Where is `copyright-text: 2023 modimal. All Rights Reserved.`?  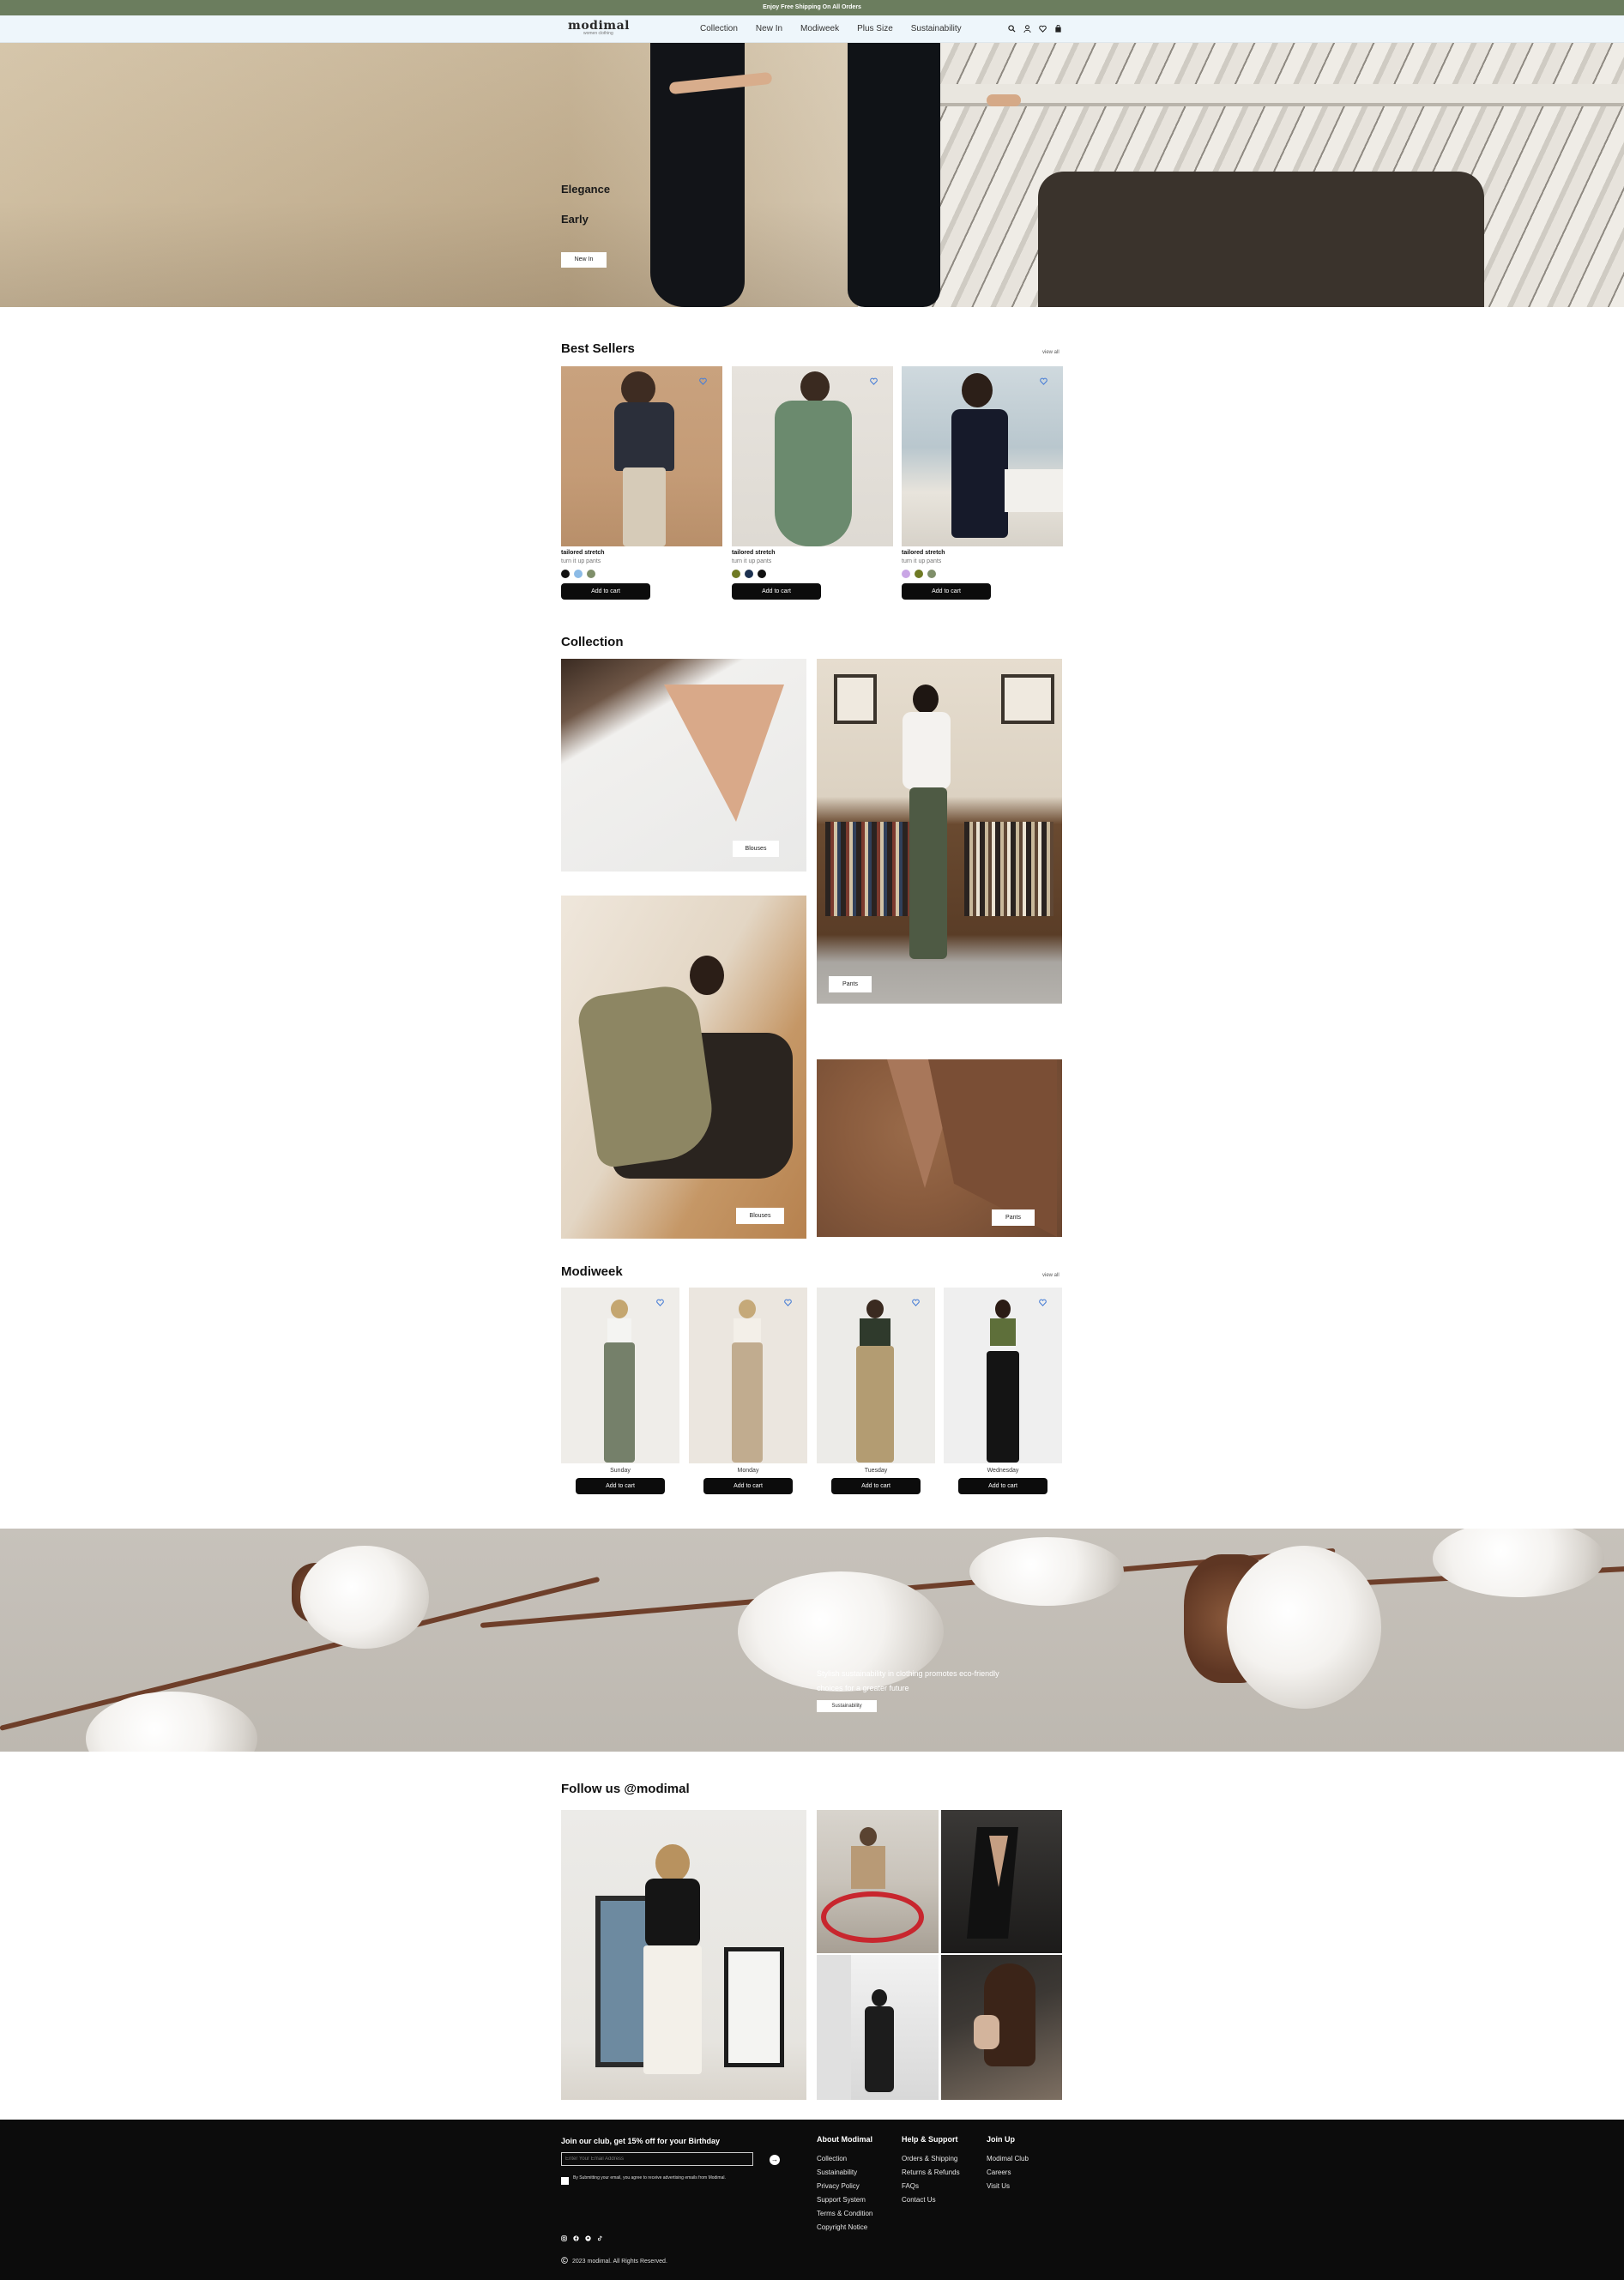
copyright-text: 2023 modimal. All Rights Reserved. is located at coordinates (619, 2261).